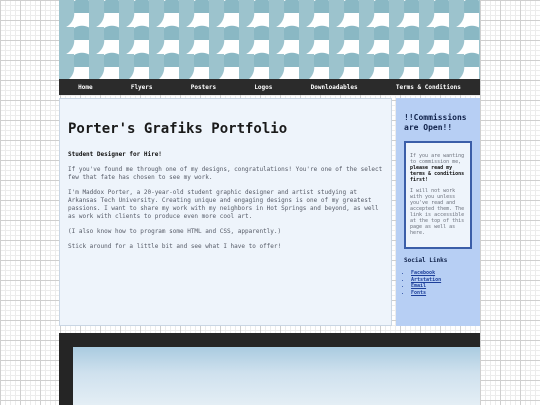 Image resolution: width=540 pixels, height=405 pixels. I want to click on nav-logos: Logos, so click(263, 87).